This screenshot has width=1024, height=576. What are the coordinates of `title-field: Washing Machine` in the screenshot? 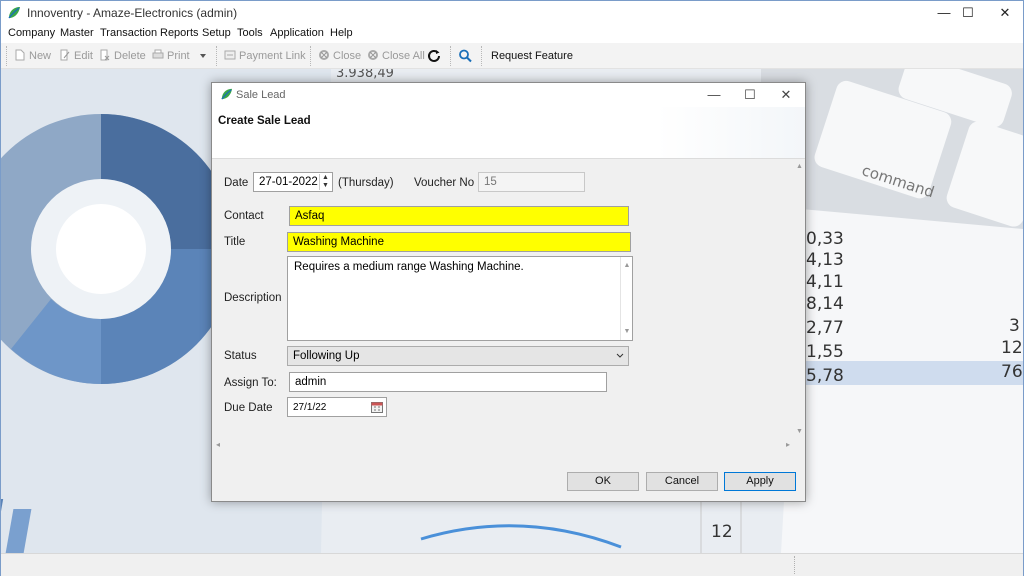 It's located at (459, 242).